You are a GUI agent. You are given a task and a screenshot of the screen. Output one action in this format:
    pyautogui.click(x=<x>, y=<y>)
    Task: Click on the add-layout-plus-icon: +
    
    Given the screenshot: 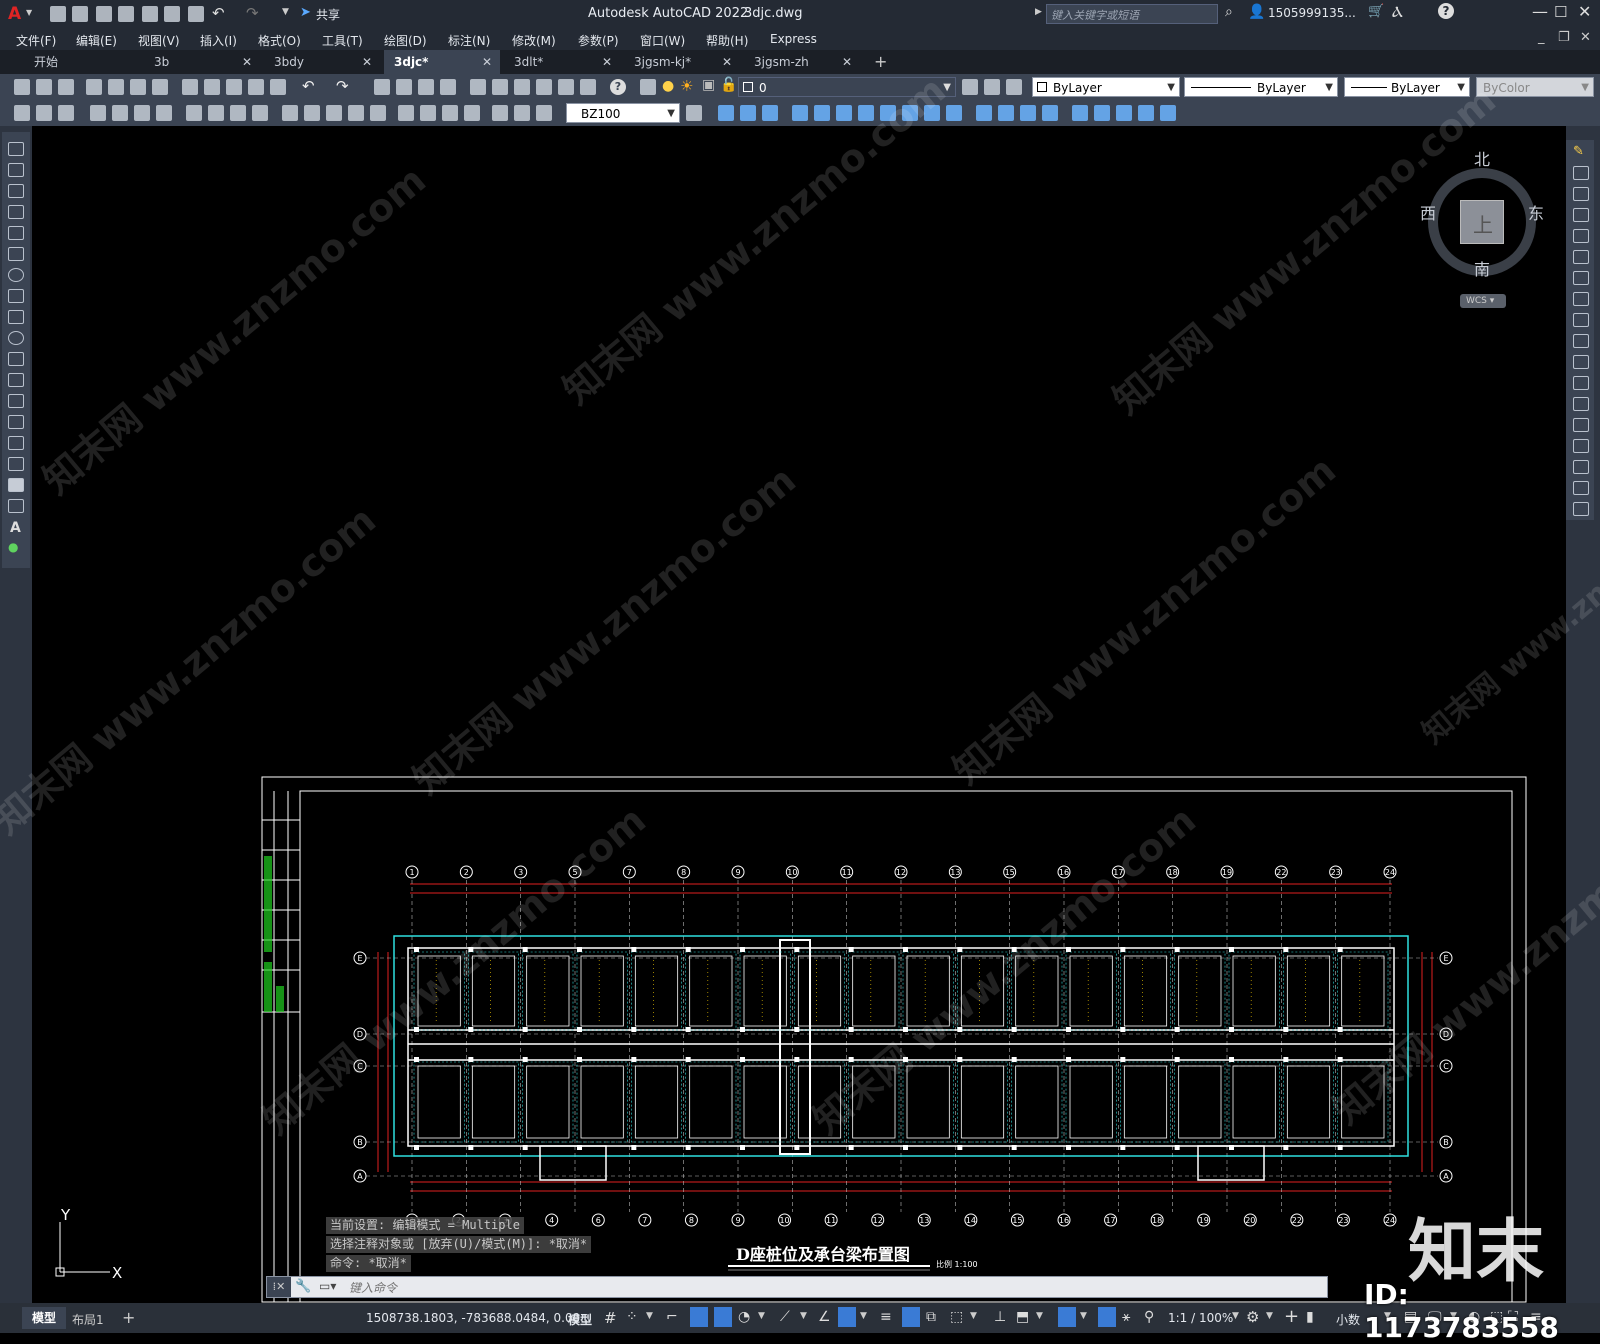 What is the action you would take?
    pyautogui.click(x=128, y=1317)
    